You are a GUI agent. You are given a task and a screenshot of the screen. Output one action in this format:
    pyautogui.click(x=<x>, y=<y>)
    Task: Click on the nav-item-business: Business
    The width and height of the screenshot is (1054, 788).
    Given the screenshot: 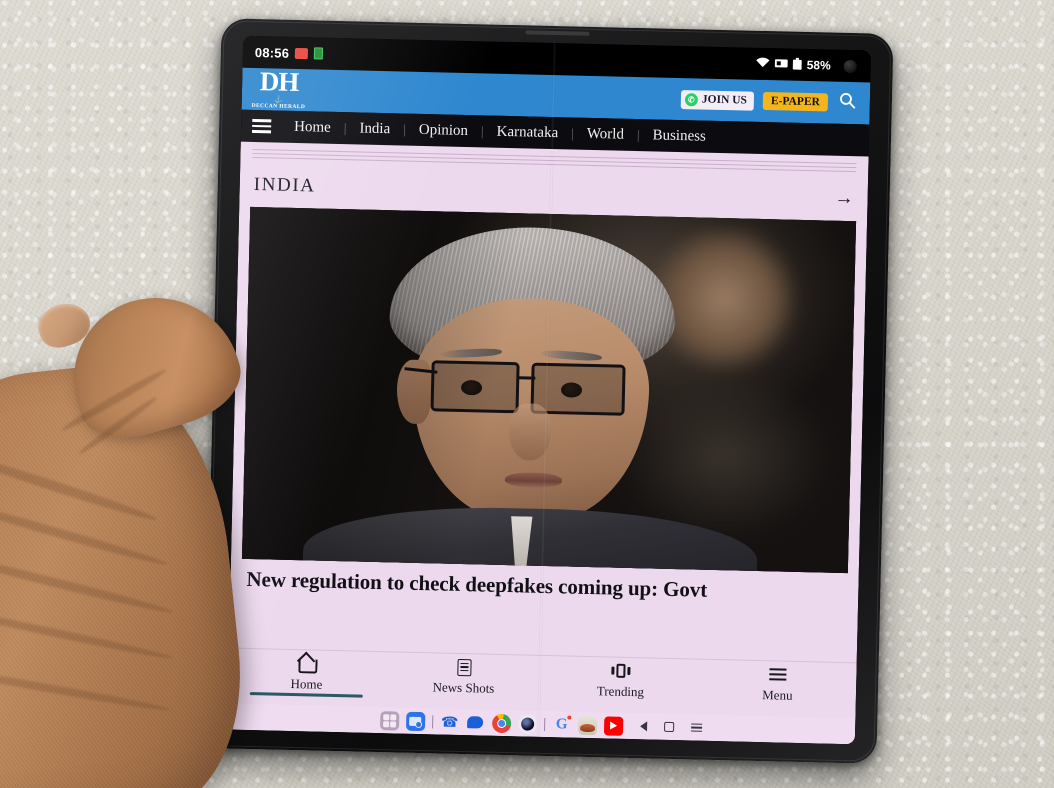 What is the action you would take?
    pyautogui.click(x=679, y=136)
    